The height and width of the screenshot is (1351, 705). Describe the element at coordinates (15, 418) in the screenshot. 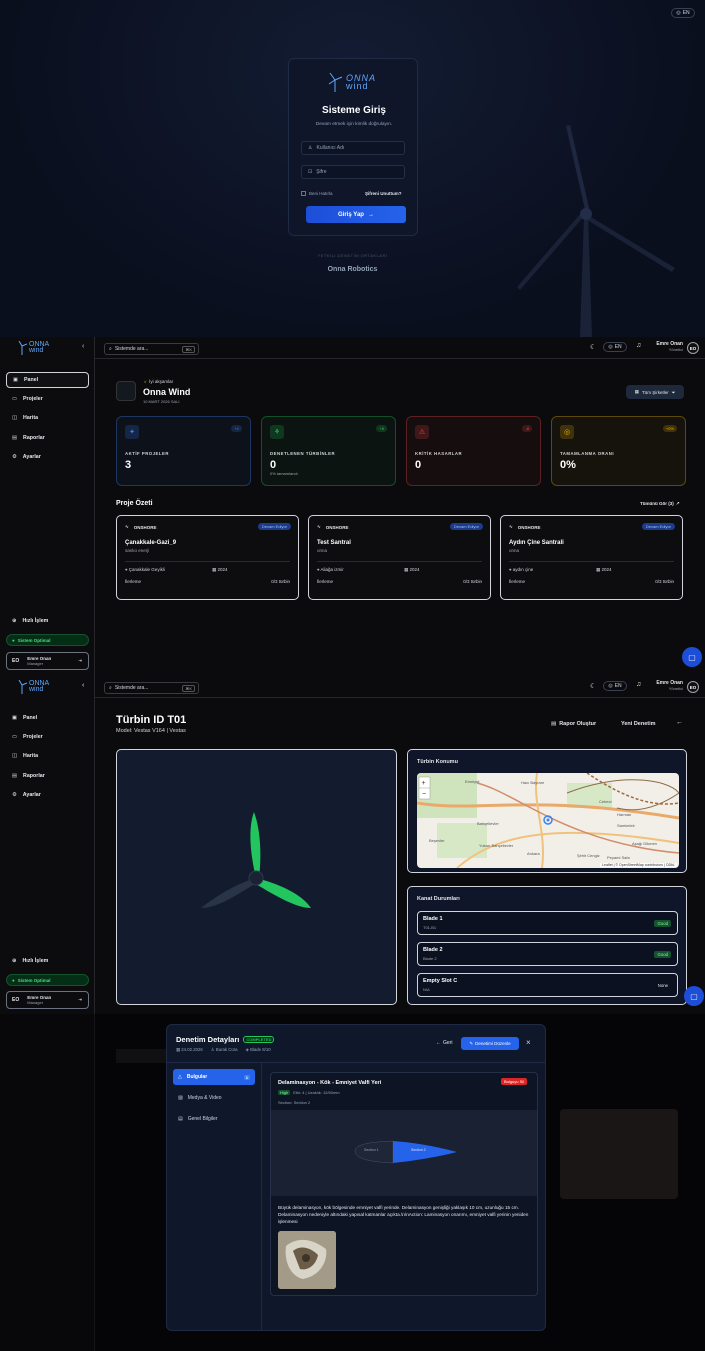

I see `map-icon: ◫` at that location.